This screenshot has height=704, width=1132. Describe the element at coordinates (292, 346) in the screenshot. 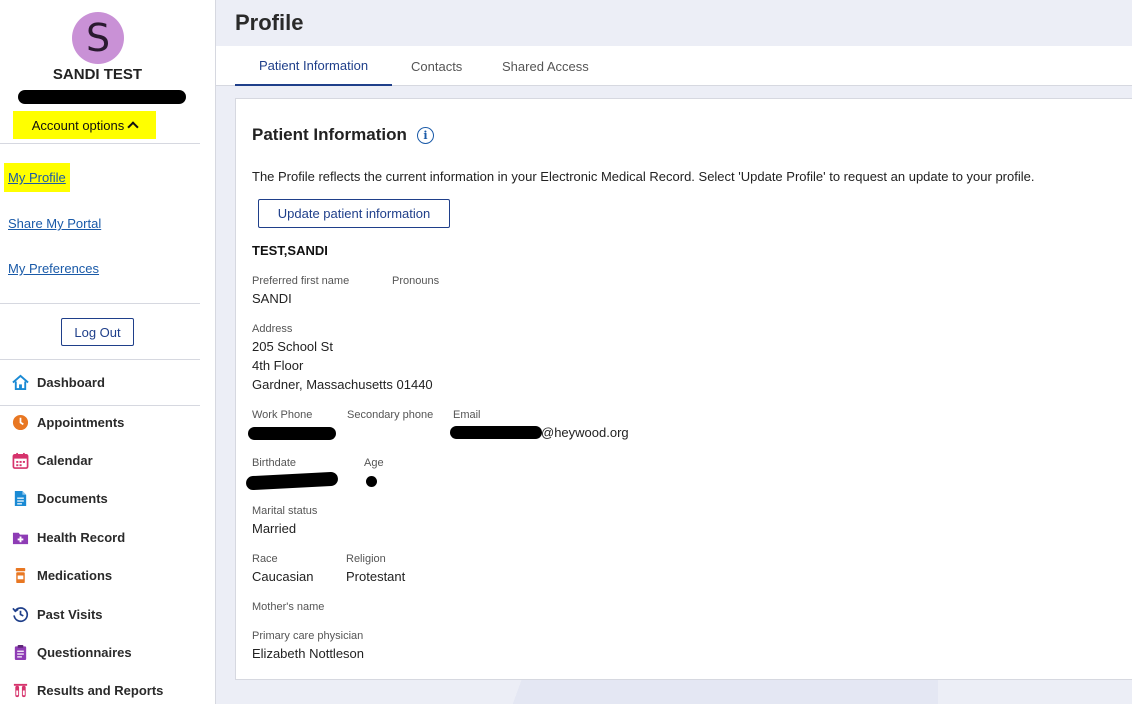

I see `address-line-1: 205 School St` at that location.